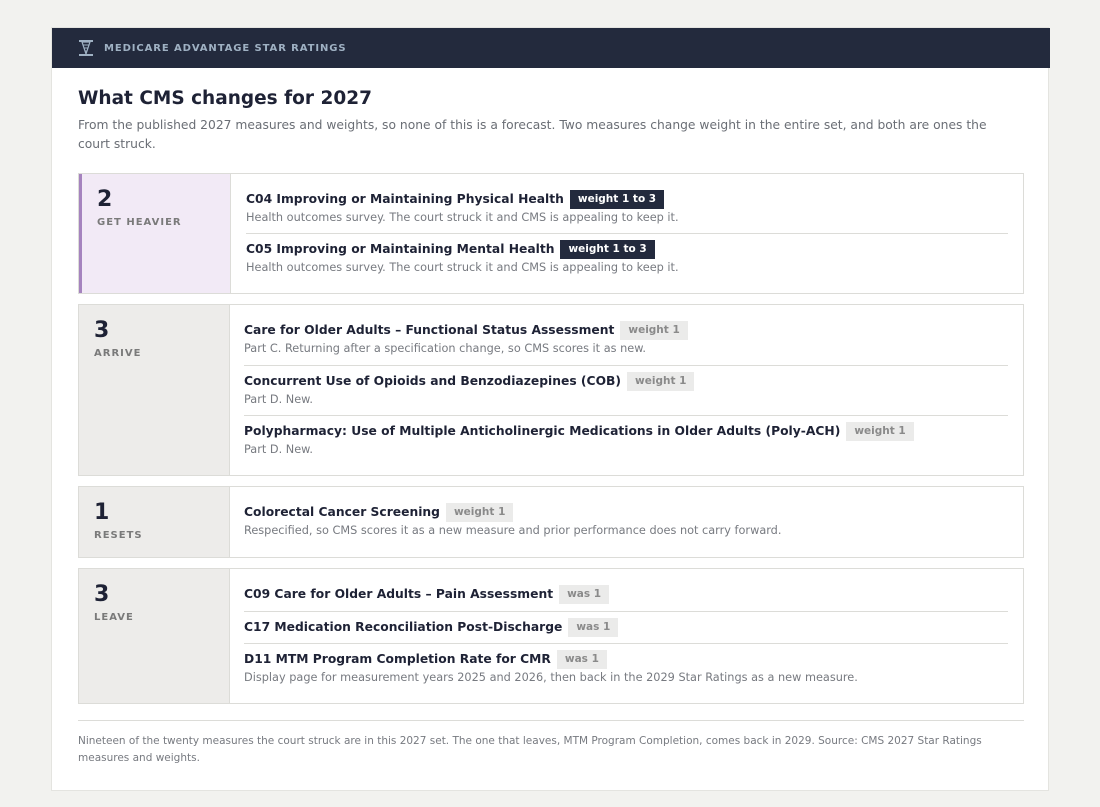 The width and height of the screenshot is (1100, 807). What do you see at coordinates (551, 48) in the screenshot?
I see `header-bar: MEDICARE ADVANTAGE STAR RATINGS` at bounding box center [551, 48].